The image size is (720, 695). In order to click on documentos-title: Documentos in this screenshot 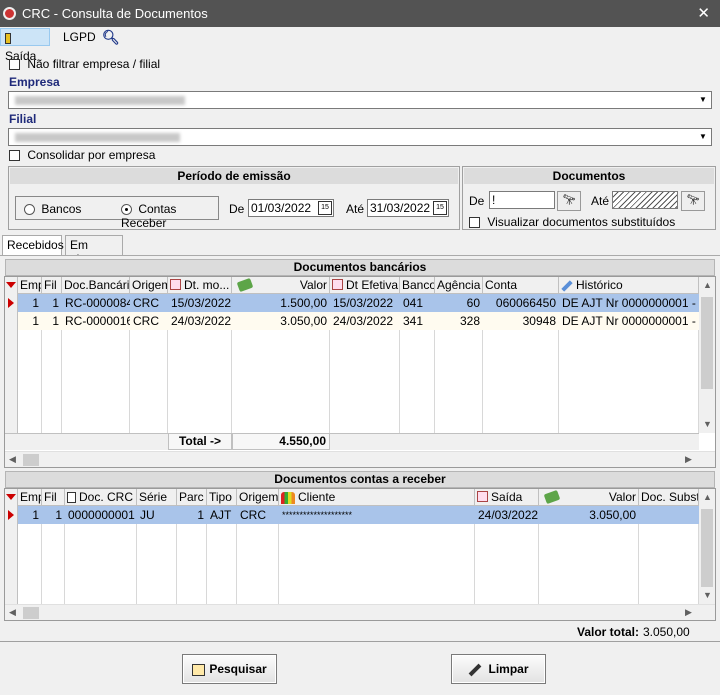, I will do `click(589, 176)`.